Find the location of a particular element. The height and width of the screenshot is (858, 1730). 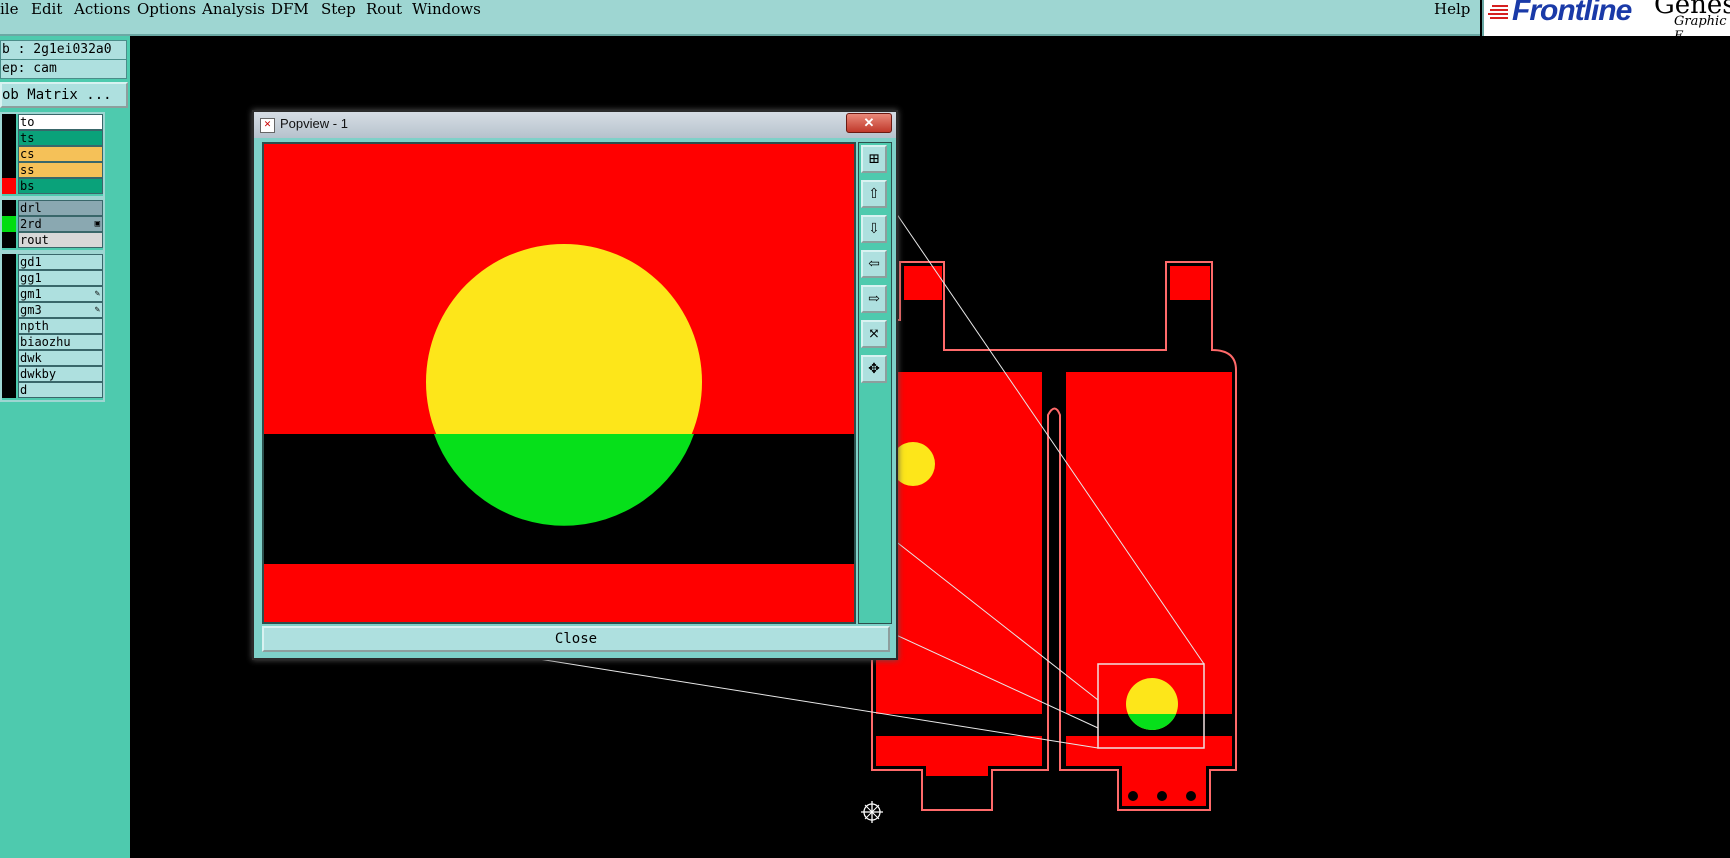

menu-dfm: DFM is located at coordinates (290, 9).